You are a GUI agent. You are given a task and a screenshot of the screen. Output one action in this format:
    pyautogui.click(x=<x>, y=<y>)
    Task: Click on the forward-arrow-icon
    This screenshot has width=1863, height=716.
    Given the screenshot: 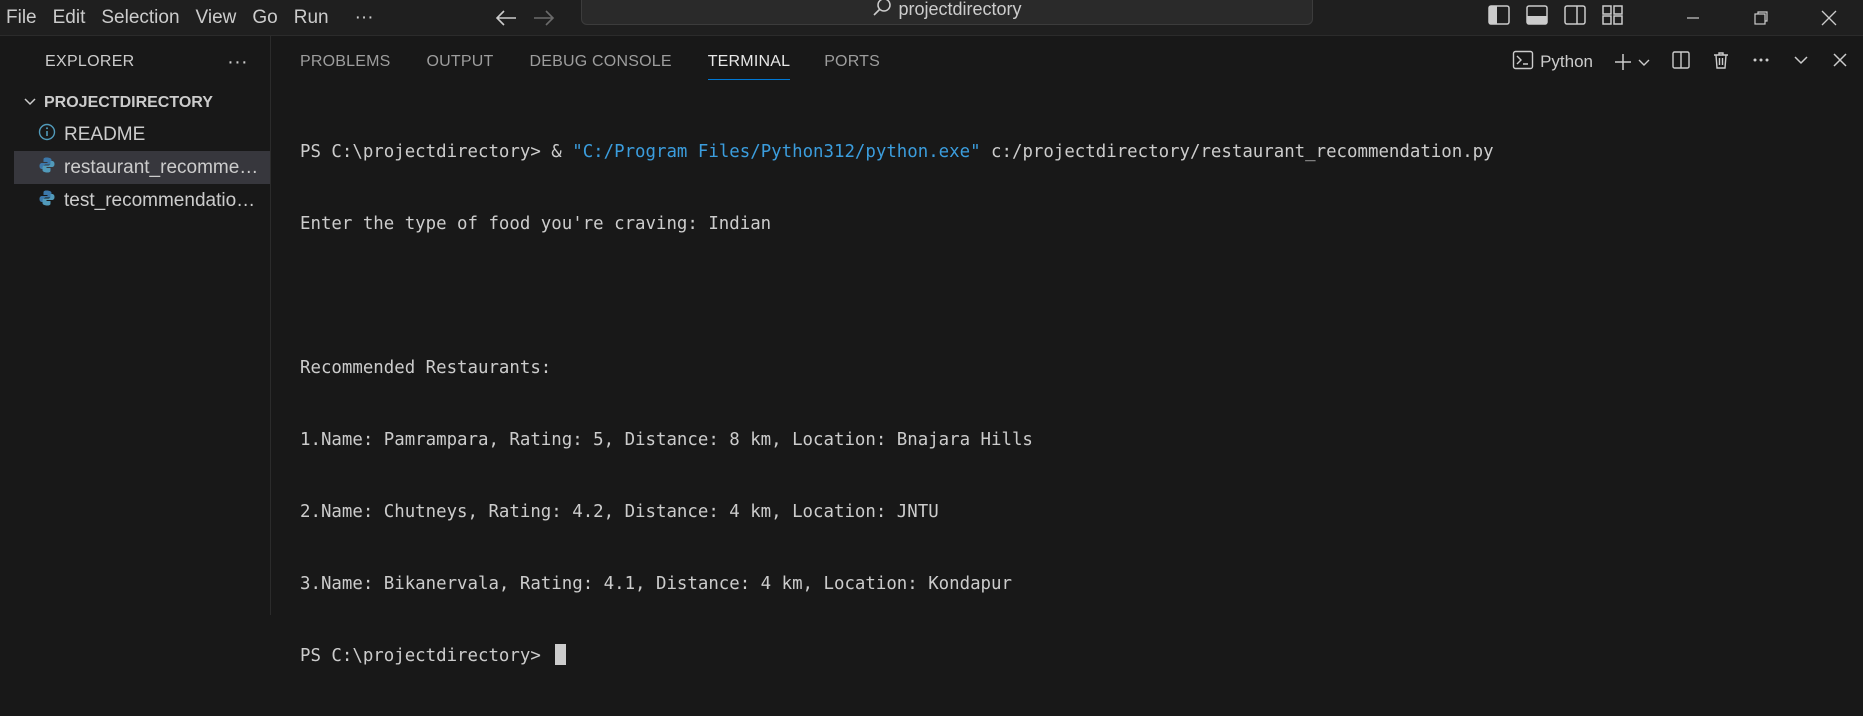 What is the action you would take?
    pyautogui.click(x=544, y=18)
    